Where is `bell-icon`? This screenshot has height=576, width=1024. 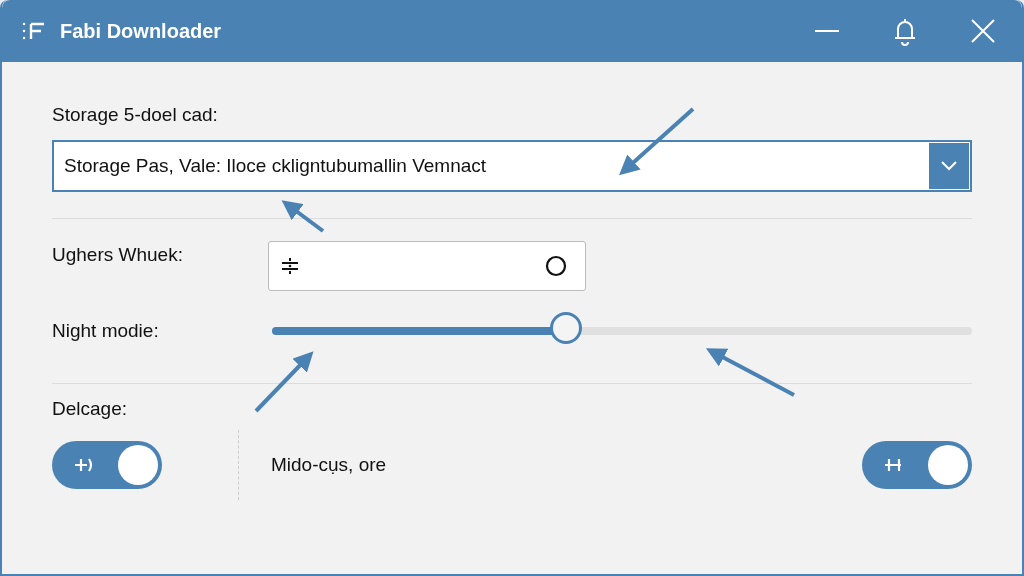
bell-icon is located at coordinates (905, 31).